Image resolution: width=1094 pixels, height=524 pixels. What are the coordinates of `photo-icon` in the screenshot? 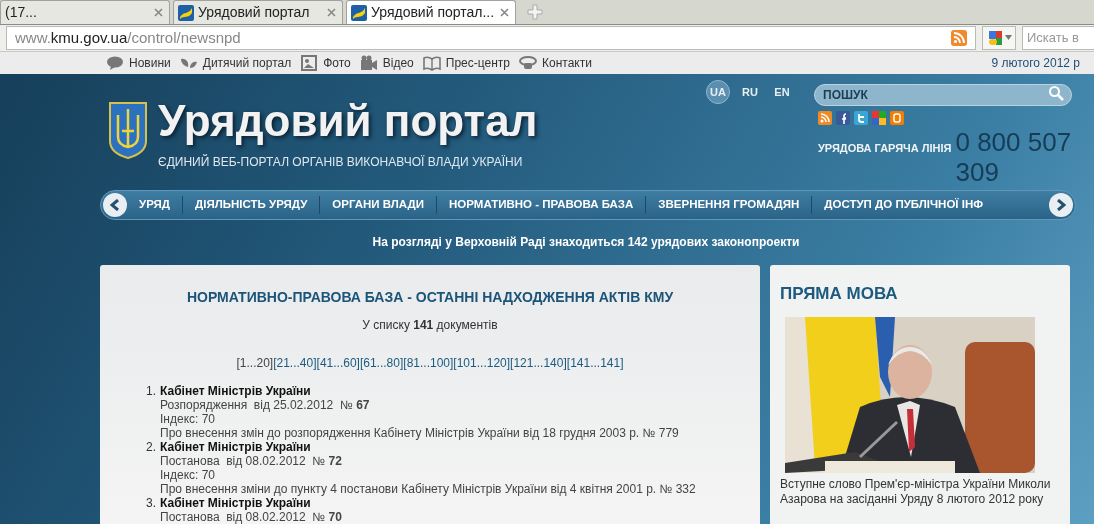 It's located at (309, 63).